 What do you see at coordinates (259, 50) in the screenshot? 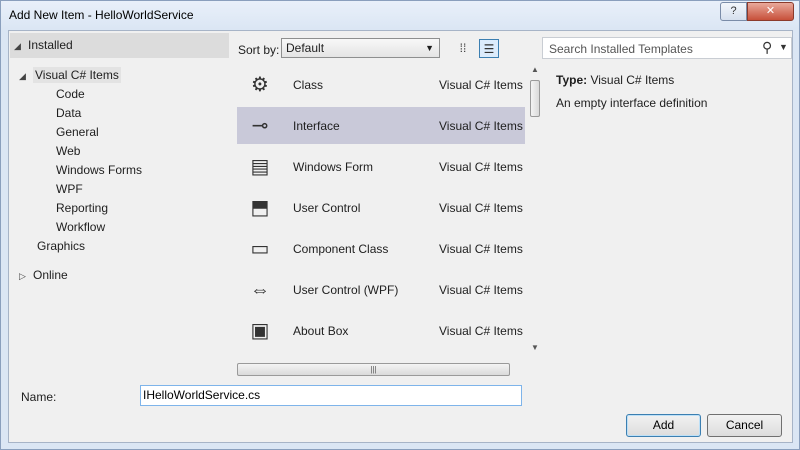
I see `sort-by-label: Sort by:` at bounding box center [259, 50].